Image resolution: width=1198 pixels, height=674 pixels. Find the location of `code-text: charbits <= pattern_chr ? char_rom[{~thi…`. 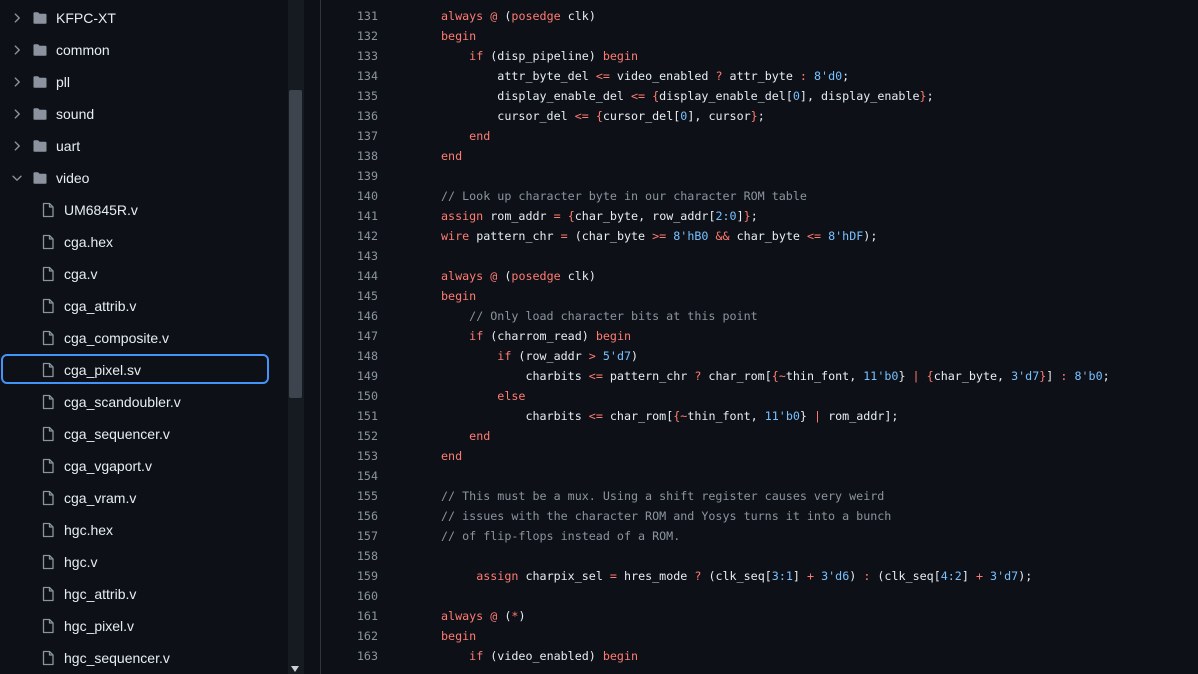

code-text: charbits <= pattern_chr ? char_rom[{~thi… is located at coordinates (775, 376).